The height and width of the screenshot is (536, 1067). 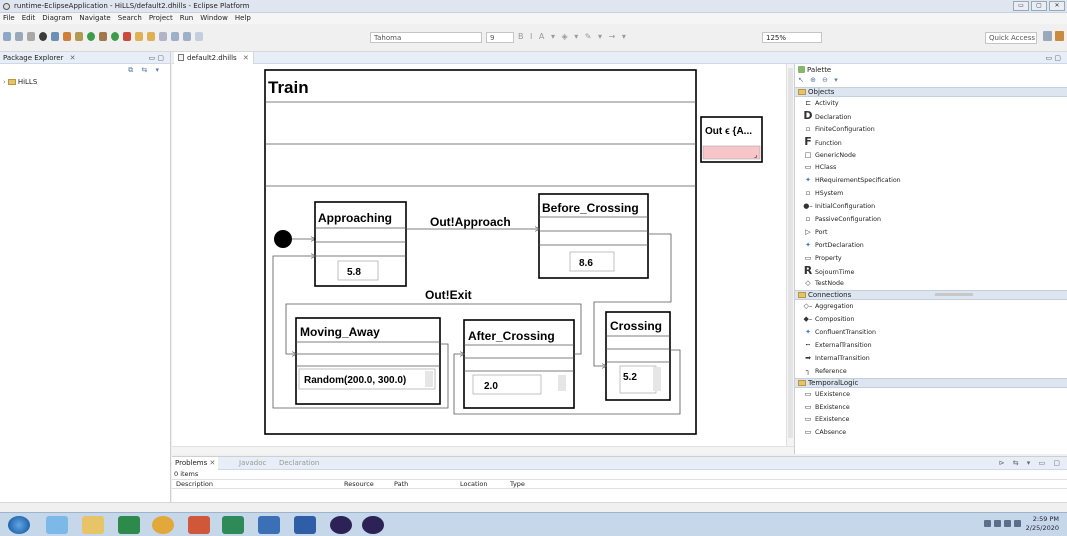 I want to click on state-after-crossing: After_Crossing 2.0, so click(x=519, y=364).